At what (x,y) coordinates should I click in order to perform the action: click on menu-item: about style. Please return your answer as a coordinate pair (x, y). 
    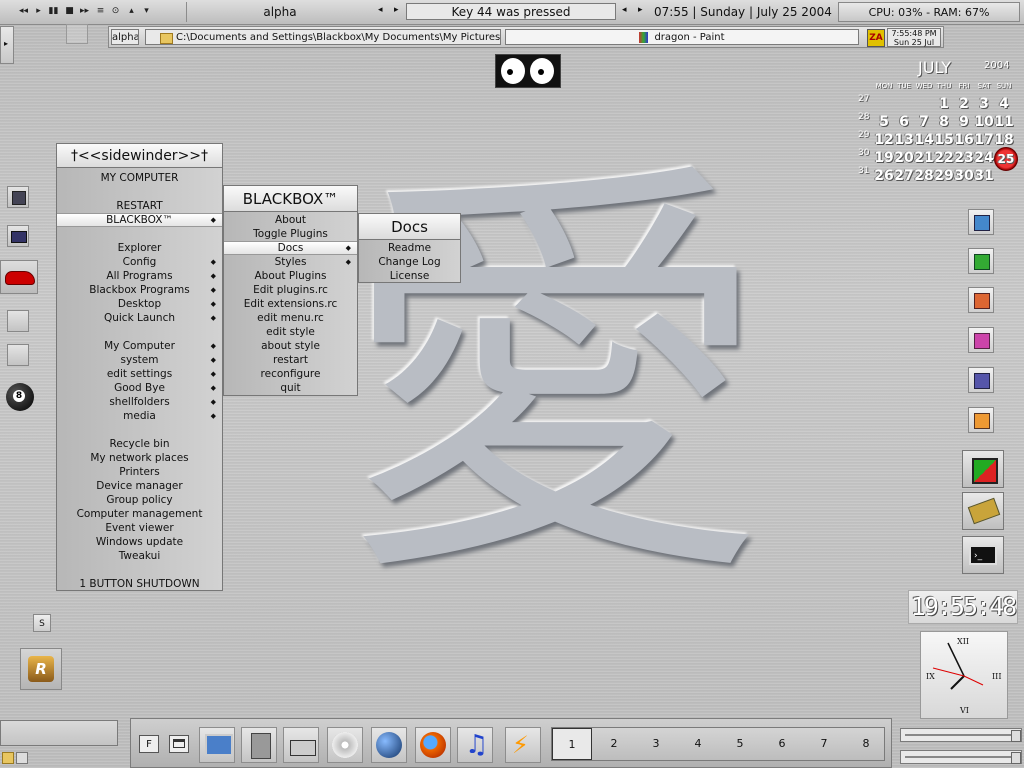
    Looking at the image, I should click on (290, 346).